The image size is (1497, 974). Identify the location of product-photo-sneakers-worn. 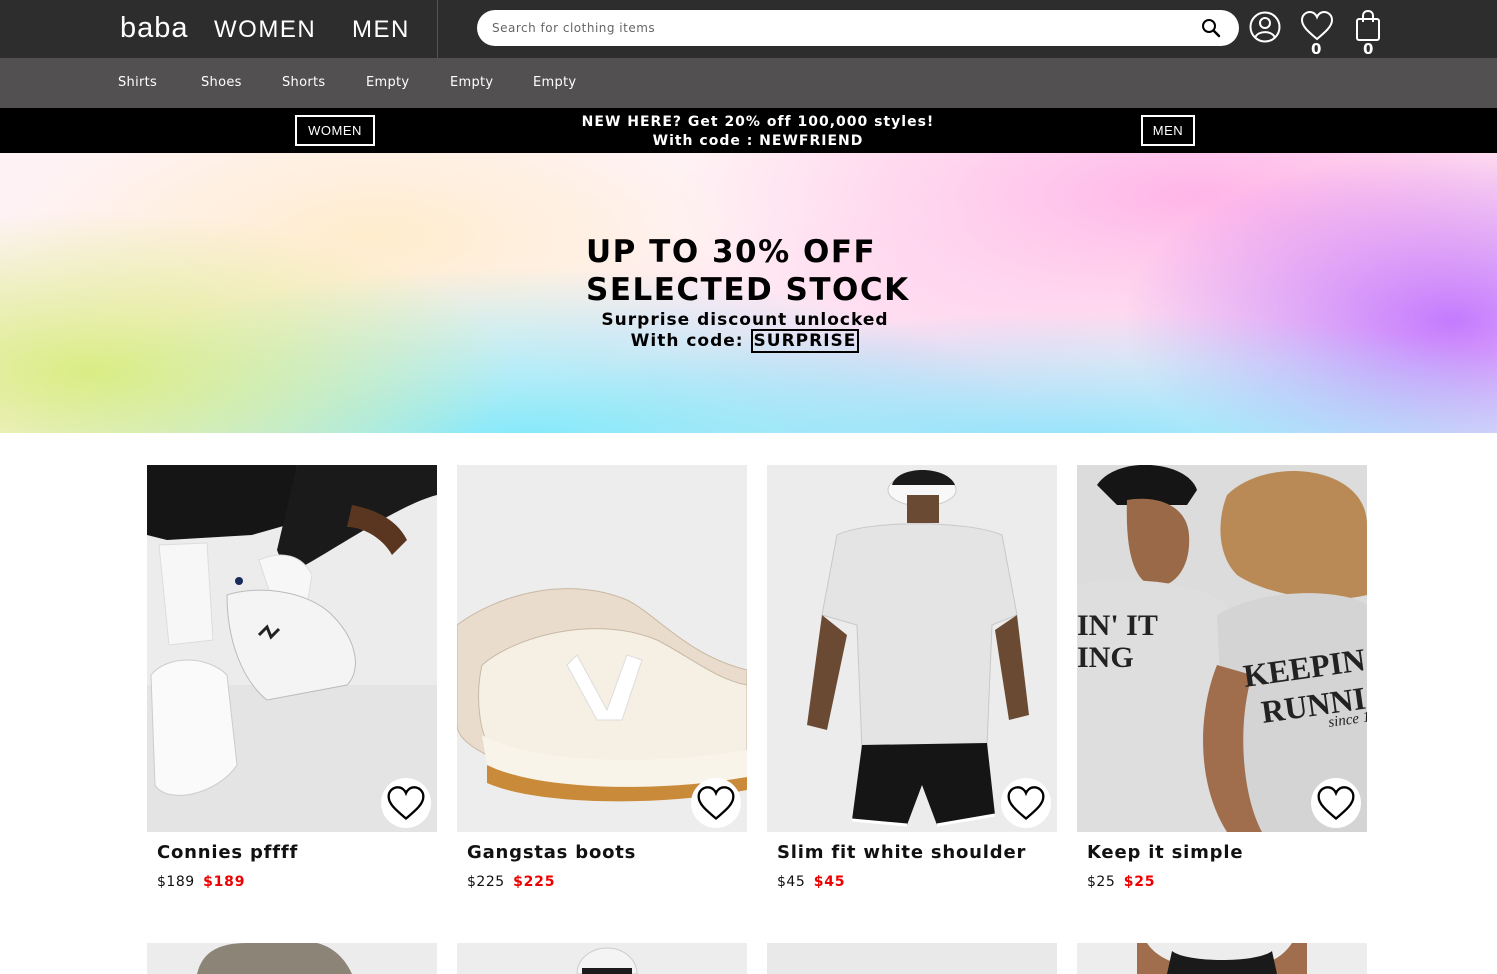
(292, 648).